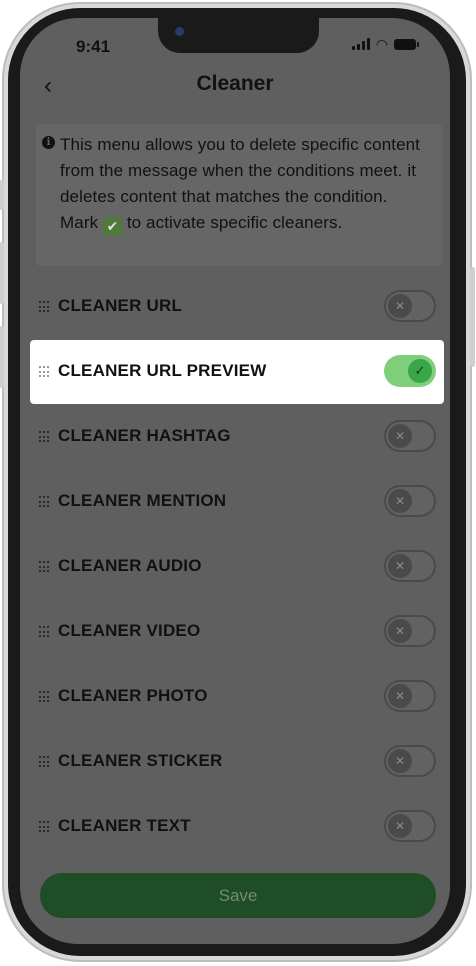  I want to click on info-mark-suffix: to activate specific cleaners., so click(234, 222).